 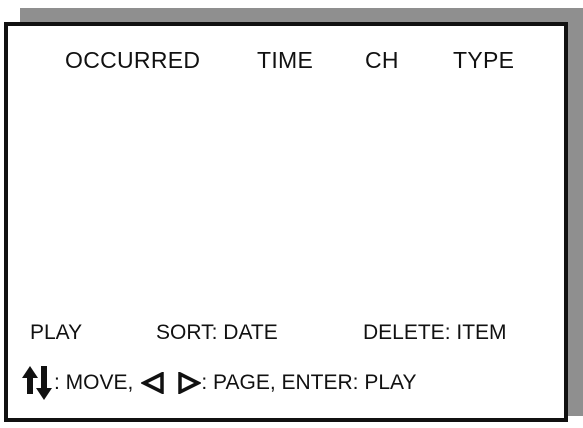 I want to click on triangle-right-icon, so click(x=190, y=383).